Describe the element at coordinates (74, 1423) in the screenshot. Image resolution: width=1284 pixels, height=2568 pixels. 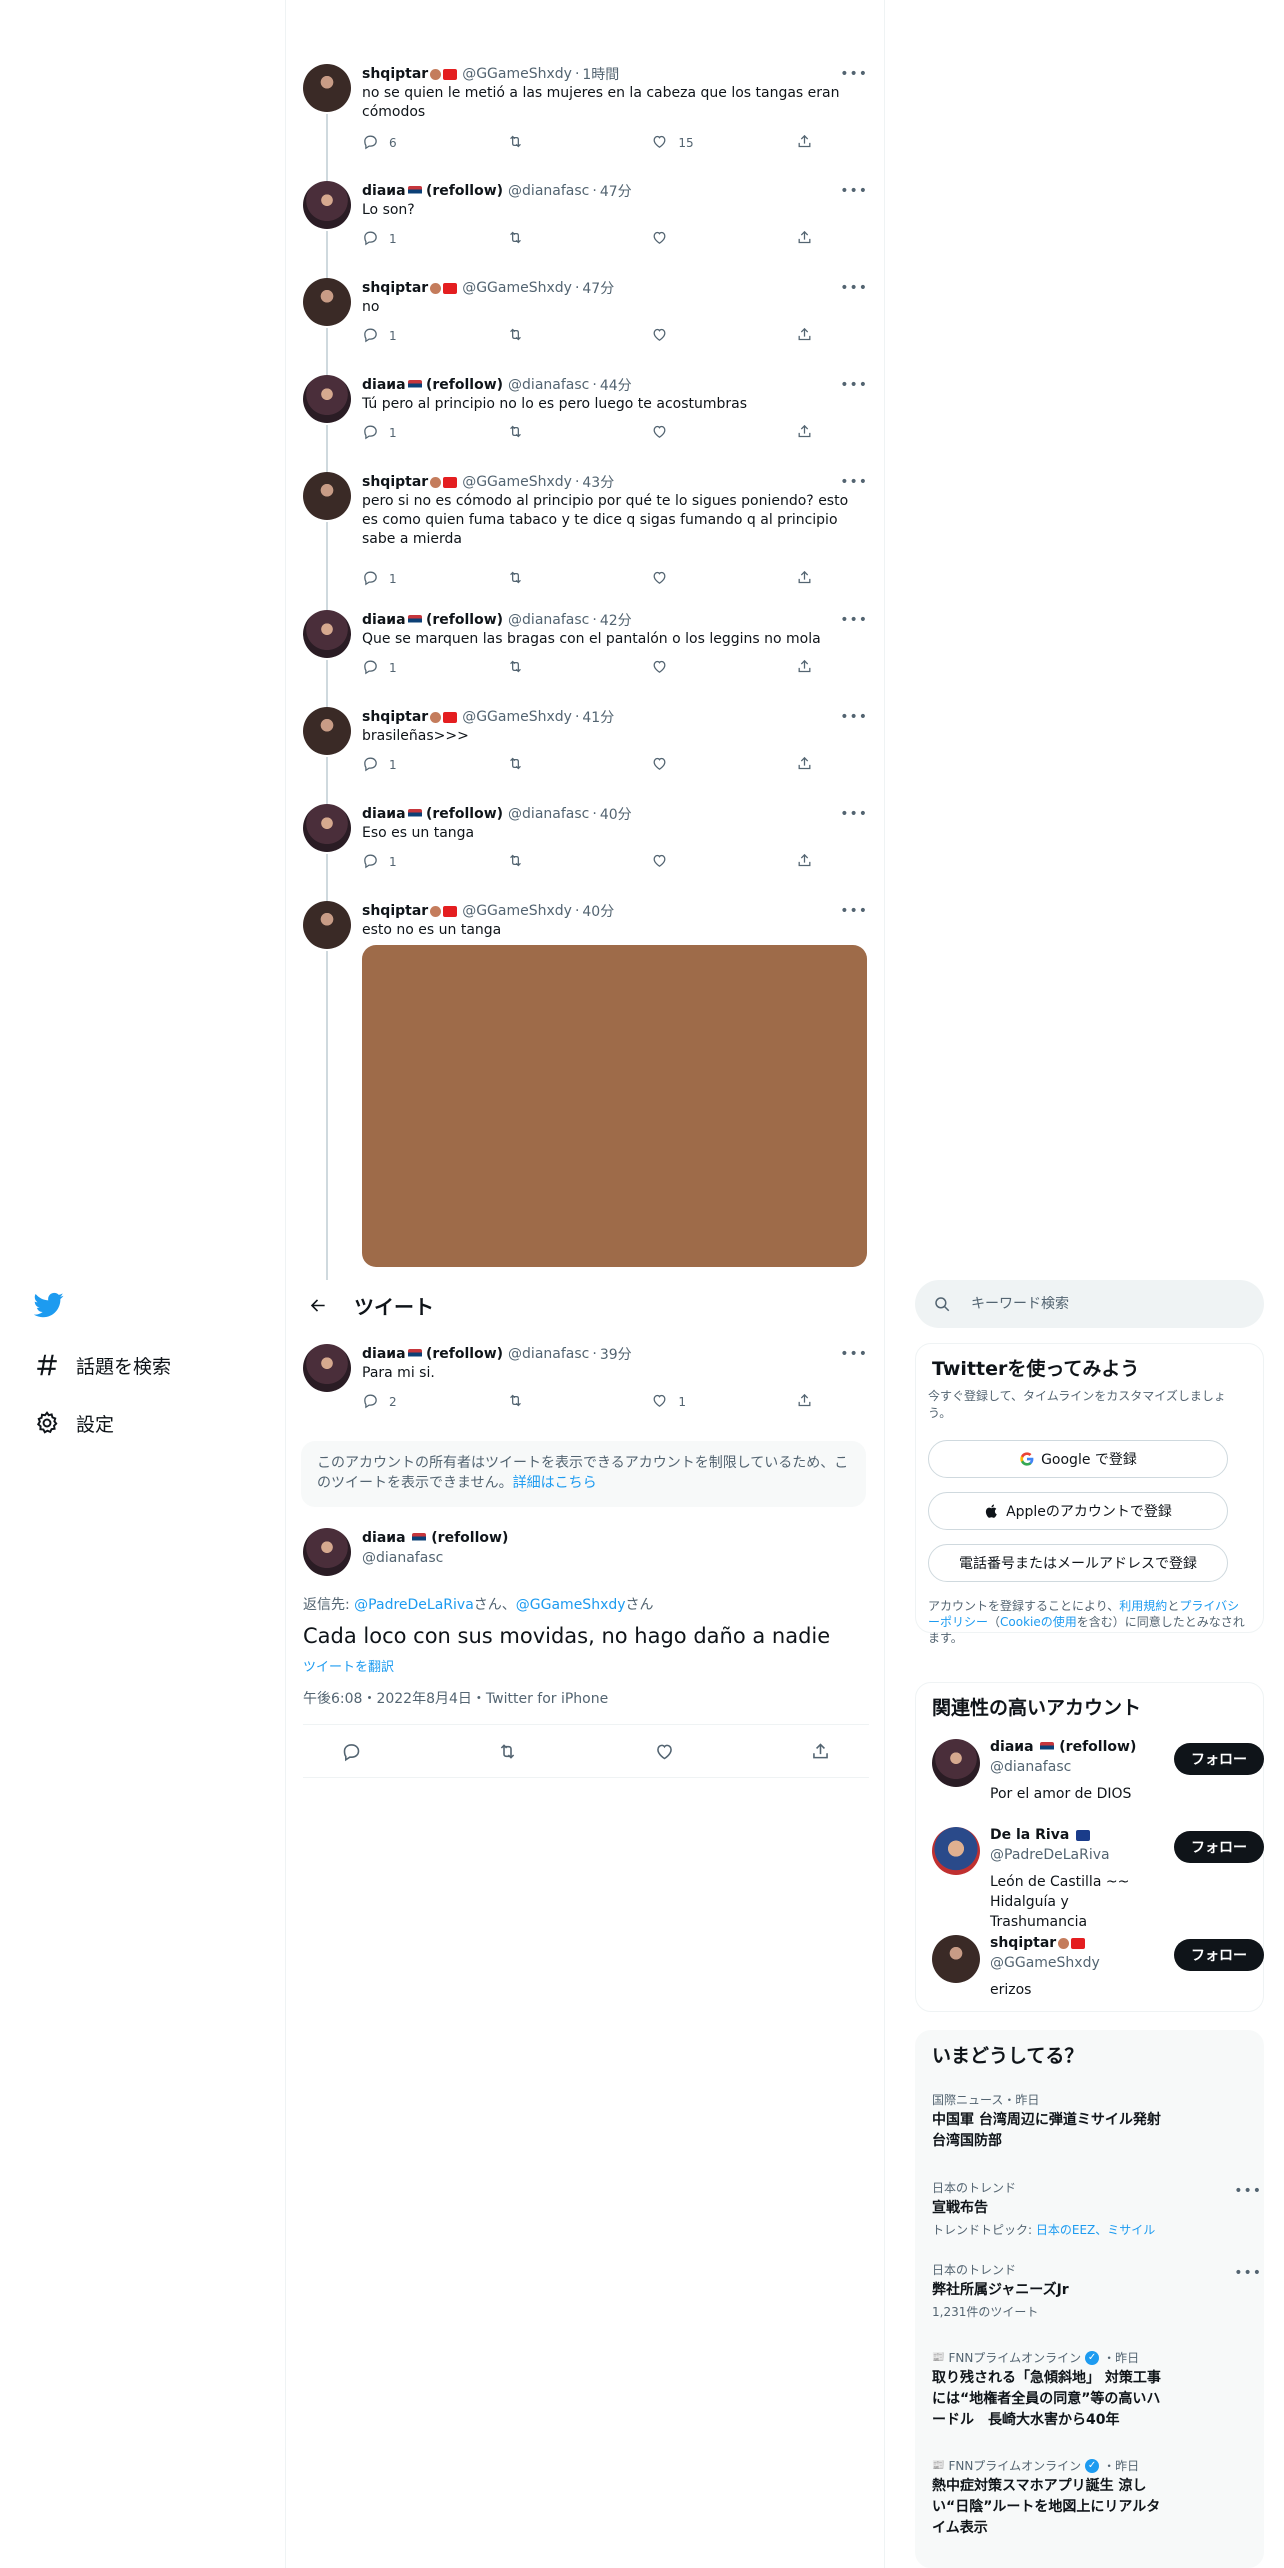
I see `nav-item-settings: 設定` at that location.